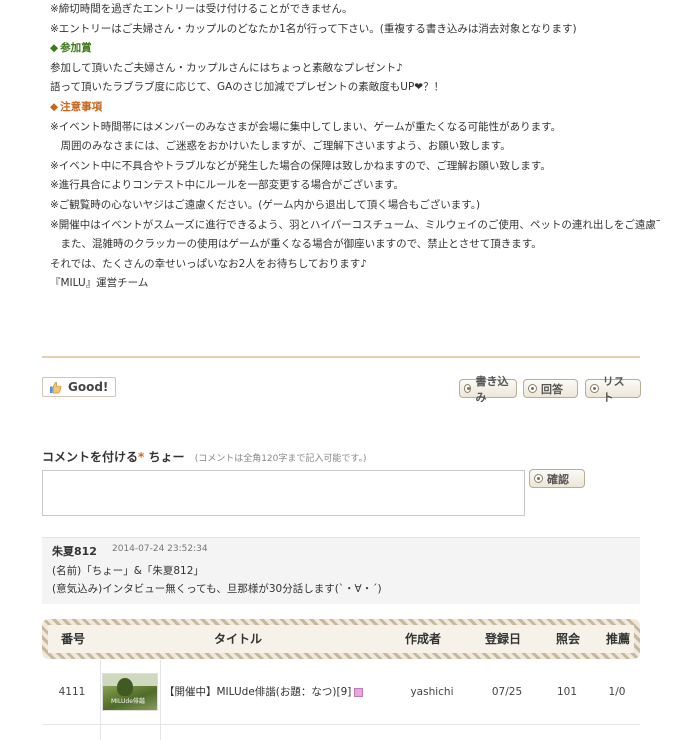  Describe the element at coordinates (247, 87) in the screenshot. I see `body-line-text: 語って頂いたラブラブ度に応じて、GAのさじ加減でプレゼントの素敵度もUP❤？！` at that location.